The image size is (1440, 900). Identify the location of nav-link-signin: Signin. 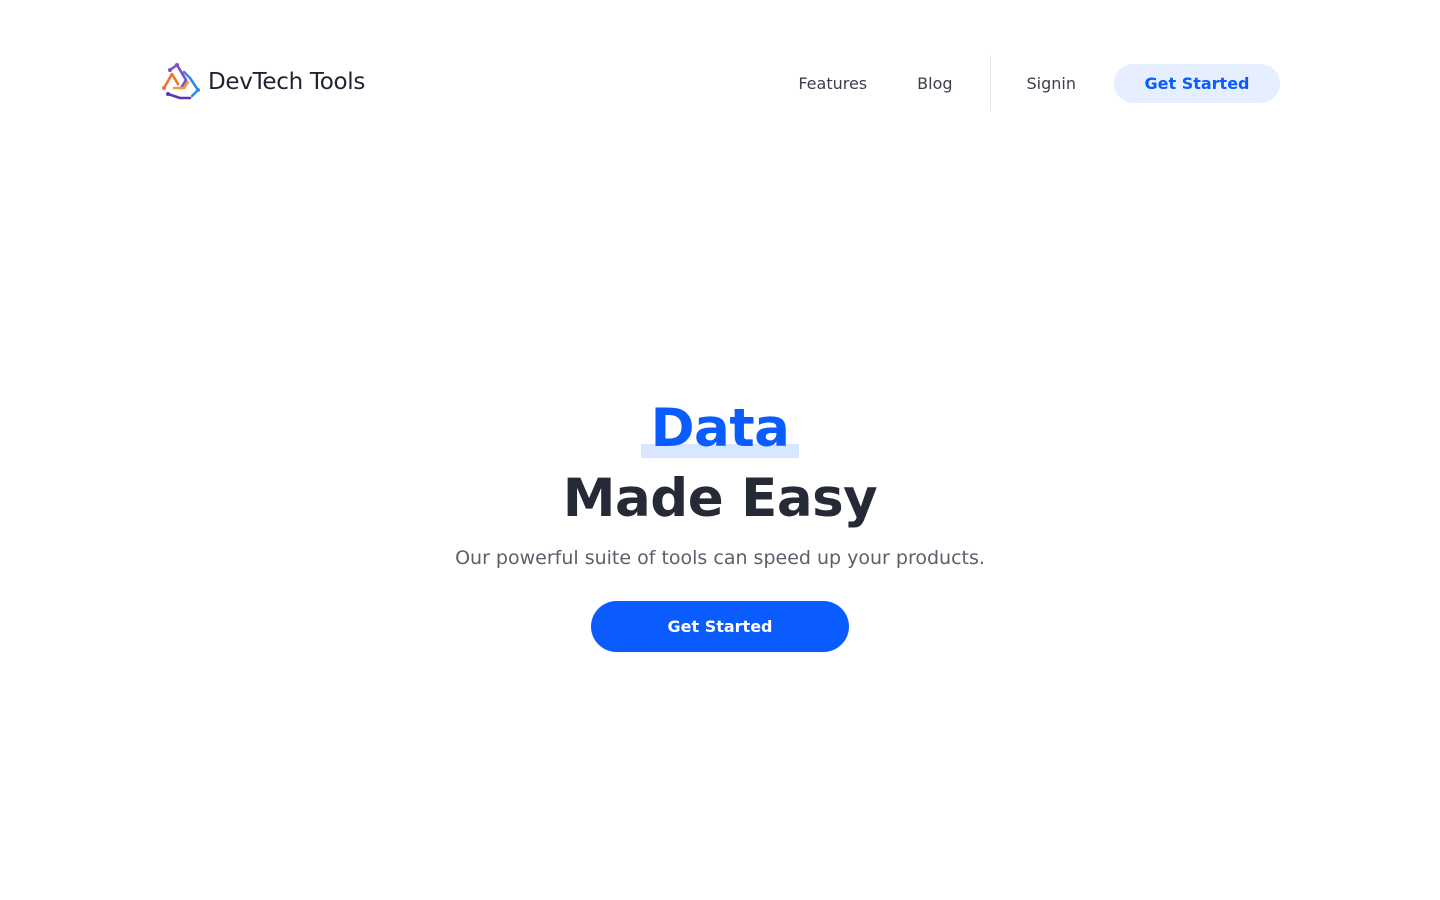
(1051, 83).